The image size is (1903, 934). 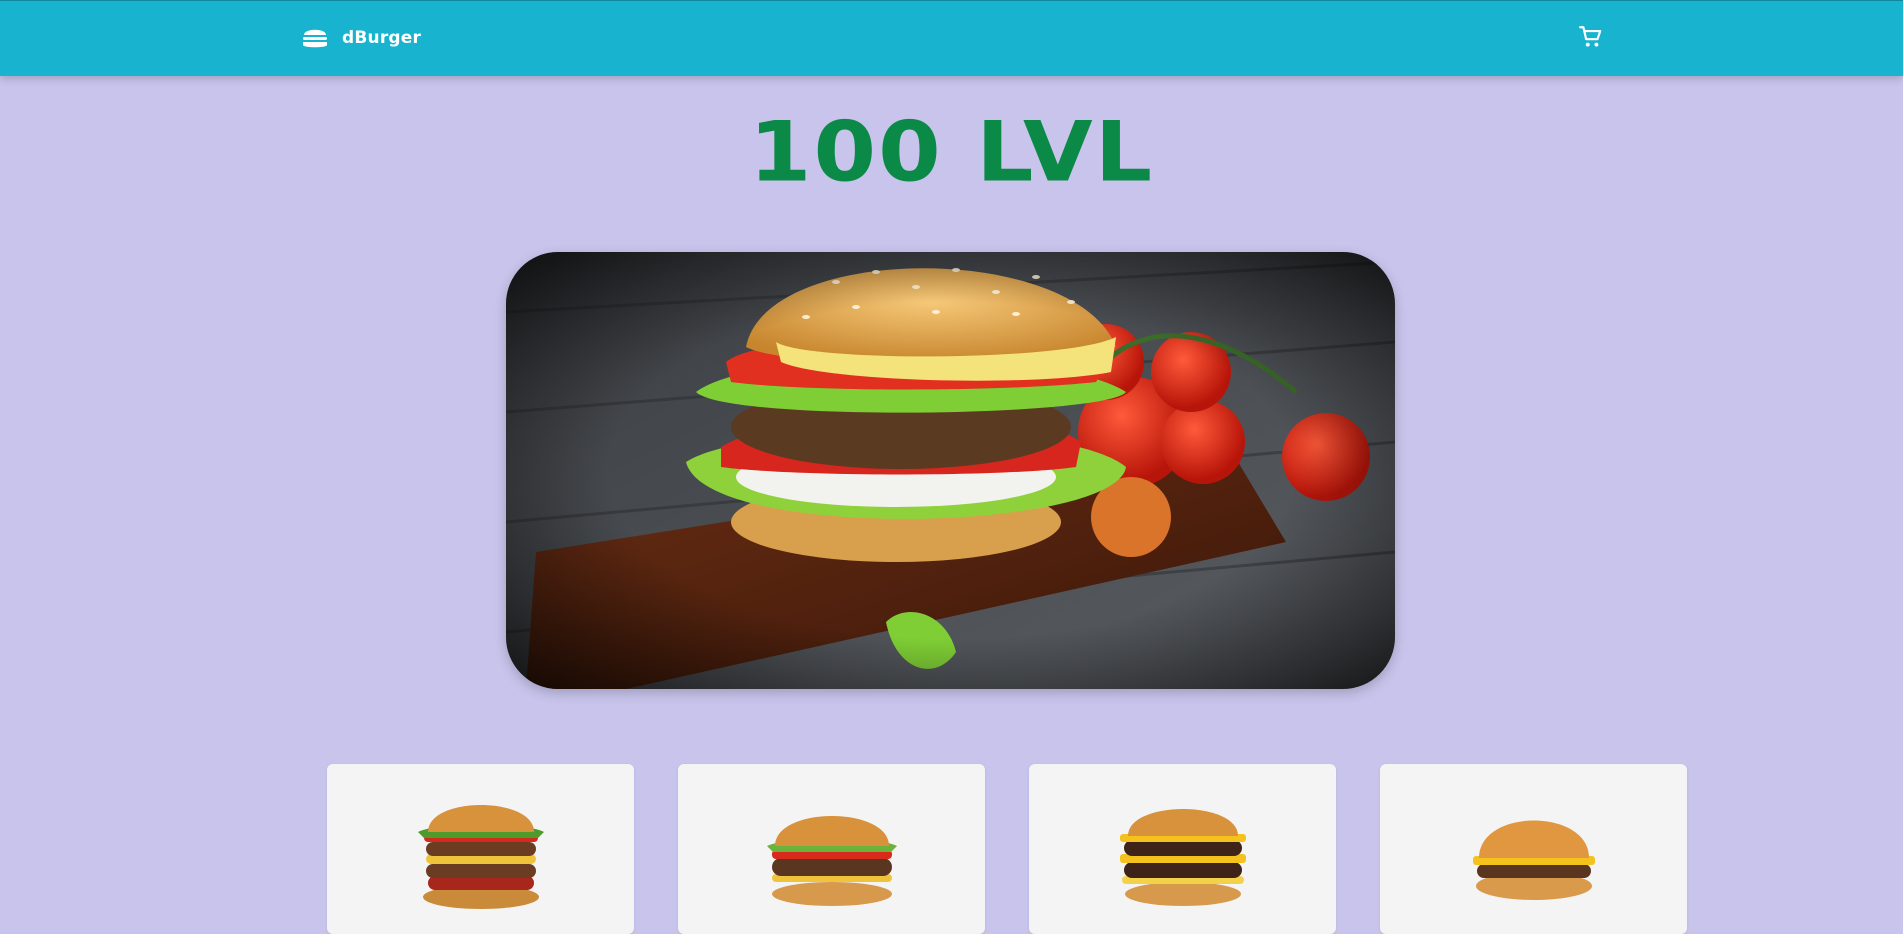 I want to click on navbar: dBurger, so click(x=951, y=38).